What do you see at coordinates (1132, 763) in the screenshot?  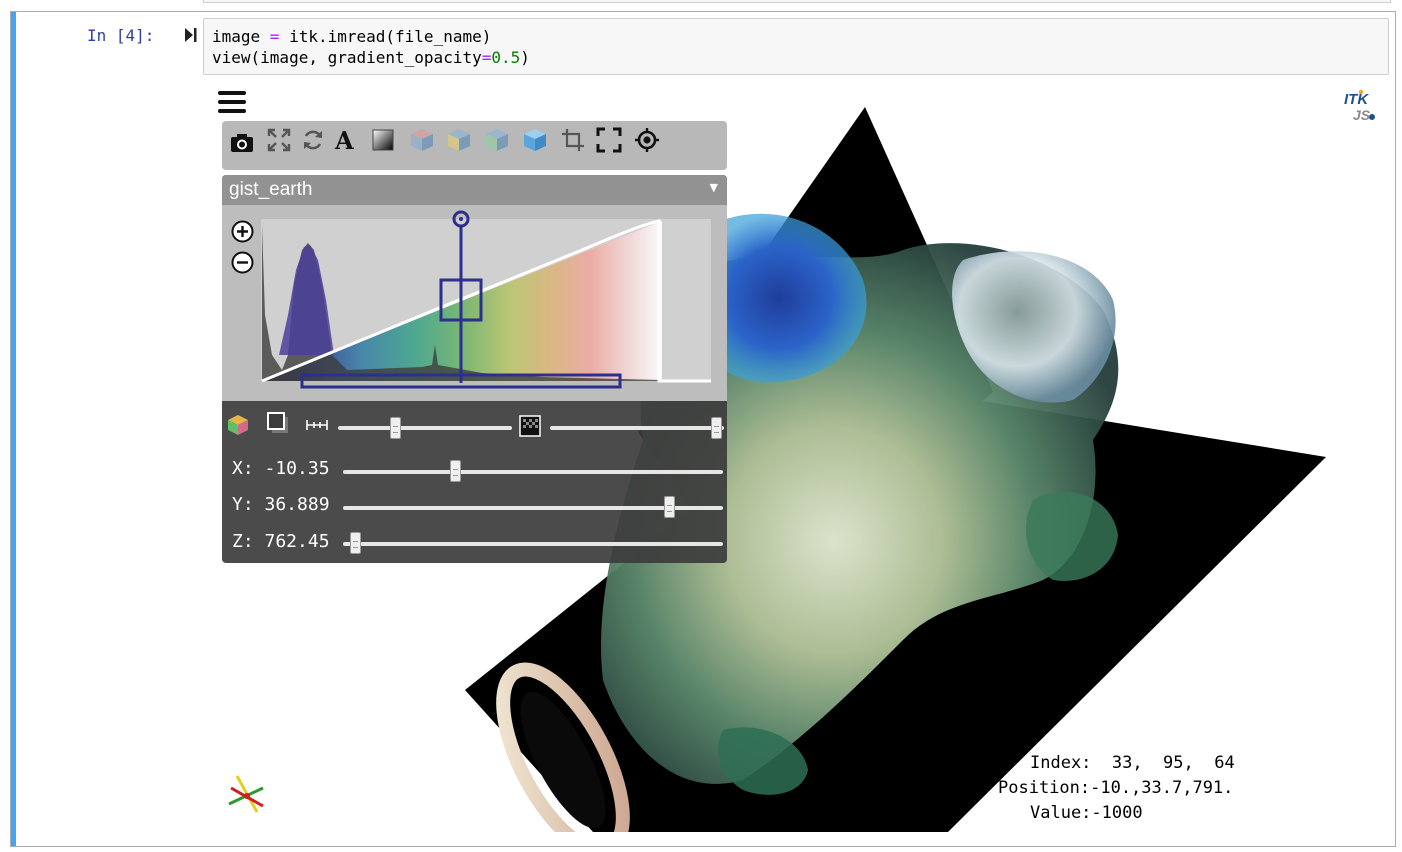 I see `pick-index: Index: 33, 95, 64` at bounding box center [1132, 763].